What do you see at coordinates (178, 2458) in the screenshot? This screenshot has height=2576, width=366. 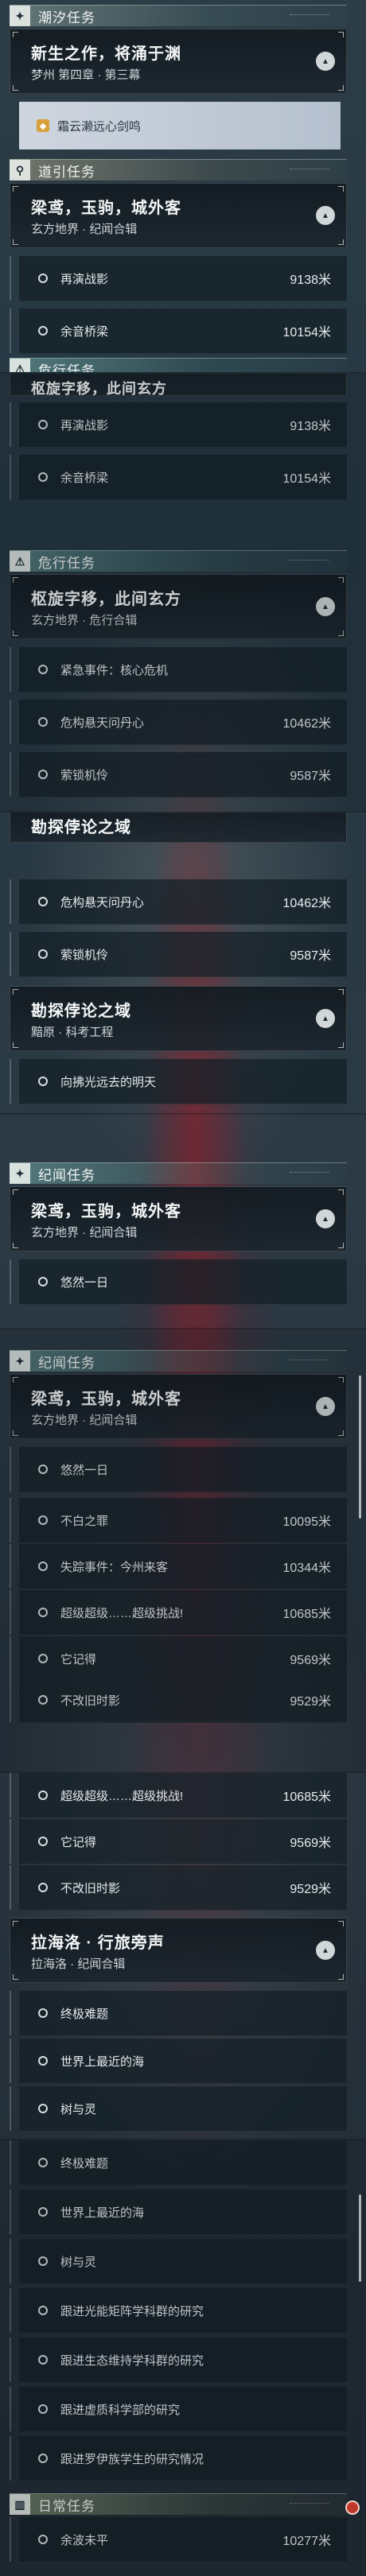 I see `list-item: 跟进罗伊族学生的研究情况` at bounding box center [178, 2458].